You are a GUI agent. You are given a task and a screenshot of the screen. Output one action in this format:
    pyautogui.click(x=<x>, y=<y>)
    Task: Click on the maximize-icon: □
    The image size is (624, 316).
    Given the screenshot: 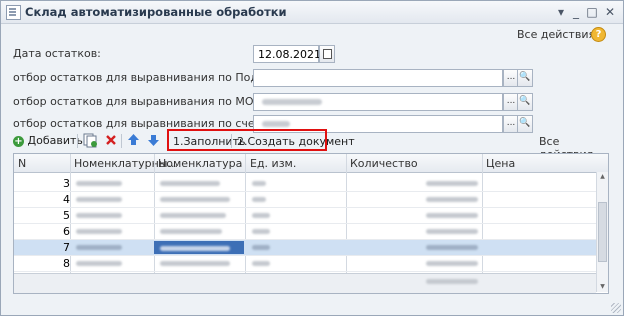 What is the action you would take?
    pyautogui.click(x=592, y=12)
    